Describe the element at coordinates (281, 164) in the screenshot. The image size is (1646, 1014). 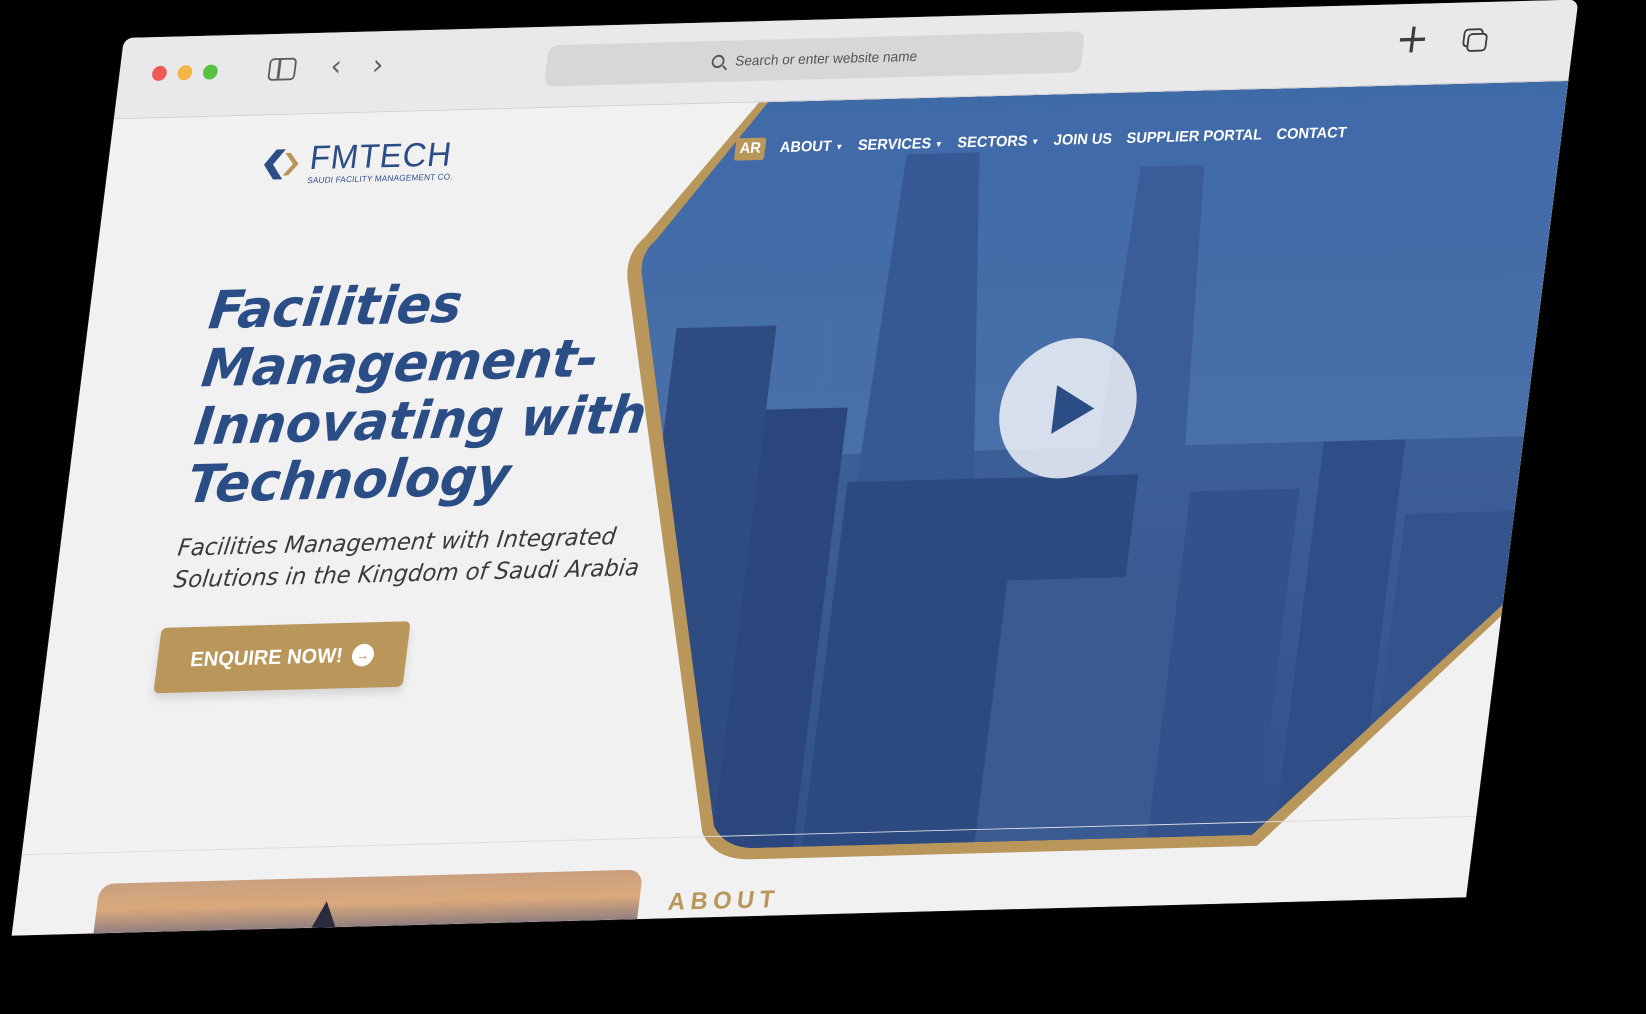
I see `logo-mark-icon` at that location.